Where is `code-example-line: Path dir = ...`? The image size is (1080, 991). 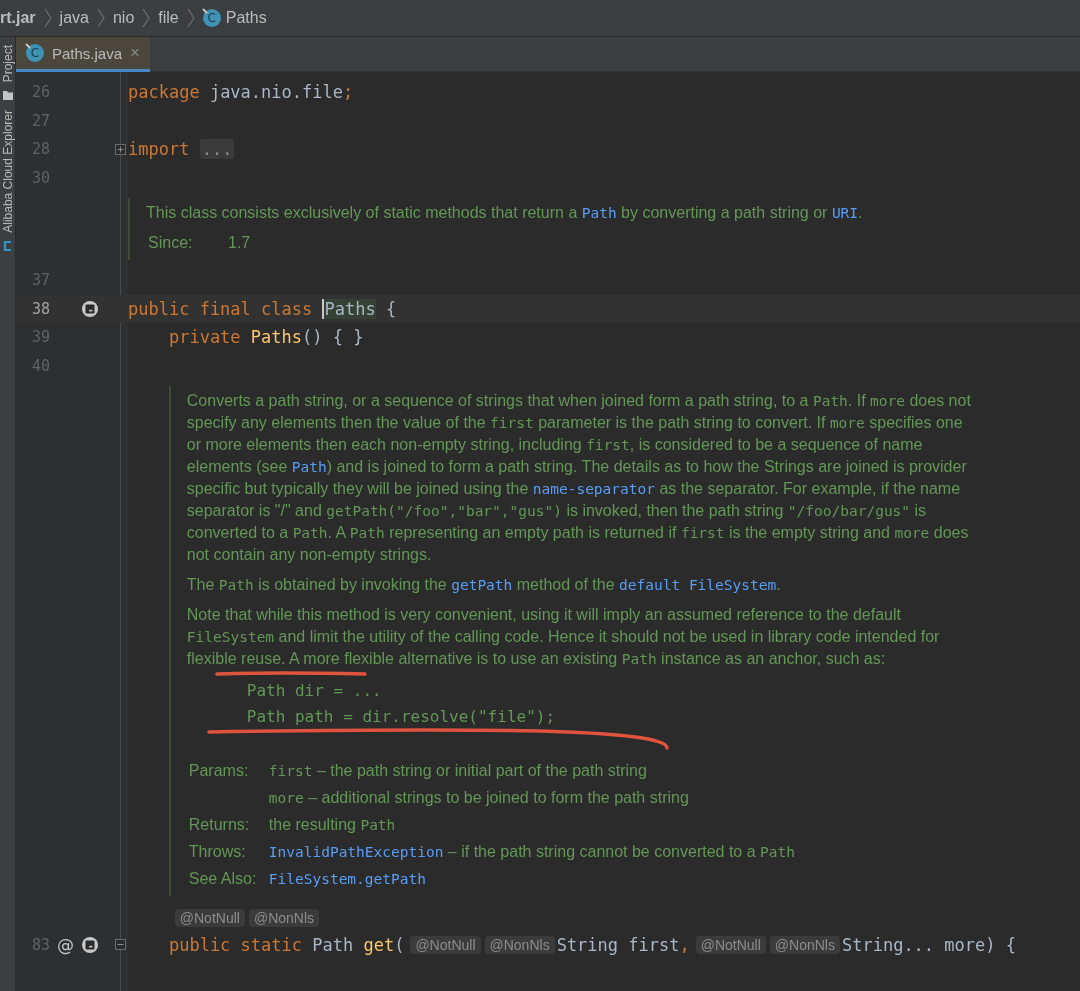
code-example-line: Path dir = ... is located at coordinates (314, 691).